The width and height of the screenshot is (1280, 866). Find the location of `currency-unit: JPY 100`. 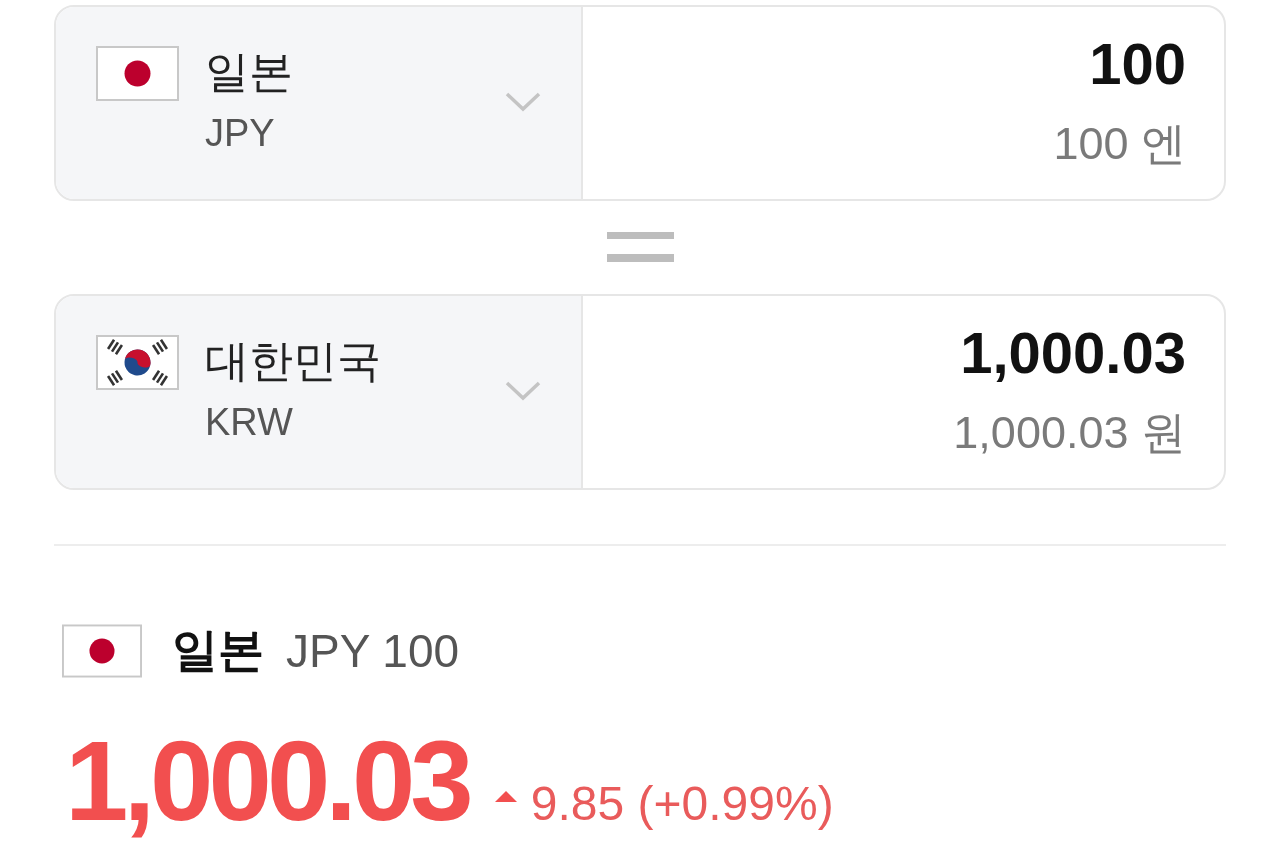

currency-unit: JPY 100 is located at coordinates (373, 651).